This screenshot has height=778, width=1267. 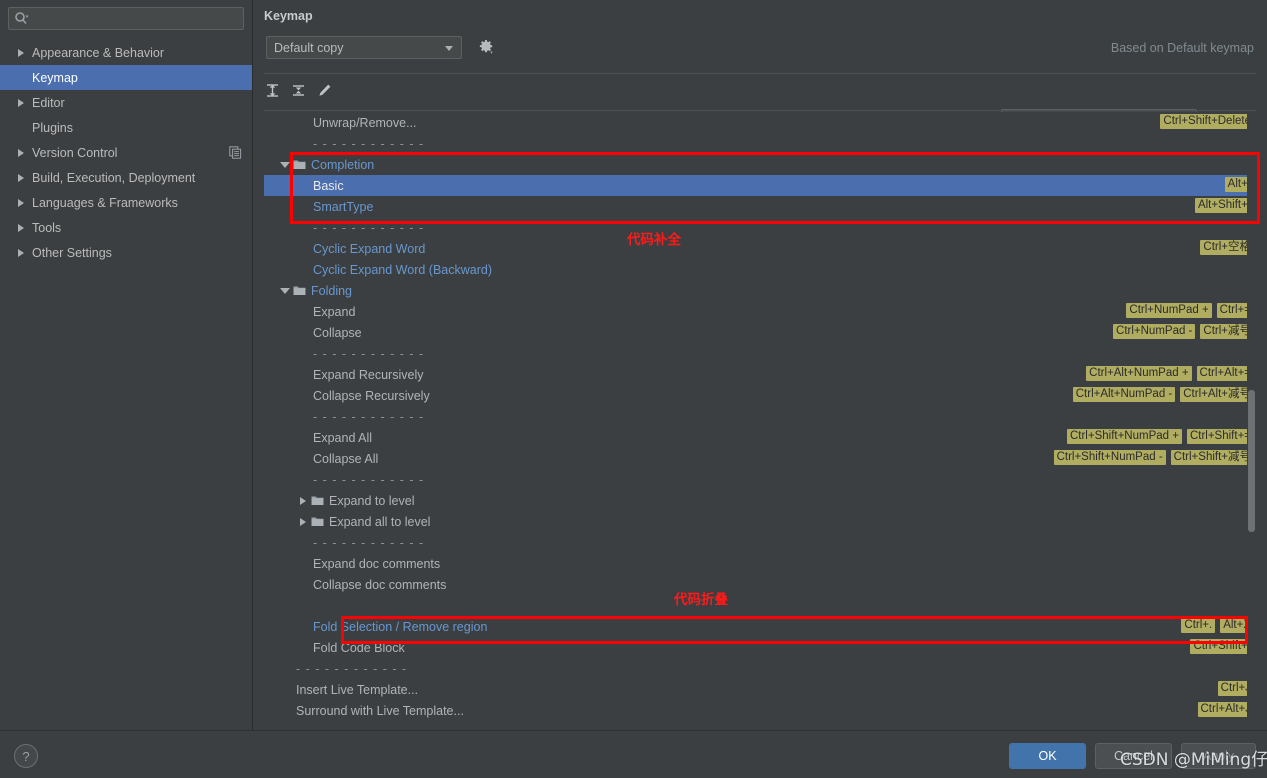 What do you see at coordinates (1212, 457) in the screenshot?
I see `shortcut-chip: Ctrl+Shift+减号` at bounding box center [1212, 457].